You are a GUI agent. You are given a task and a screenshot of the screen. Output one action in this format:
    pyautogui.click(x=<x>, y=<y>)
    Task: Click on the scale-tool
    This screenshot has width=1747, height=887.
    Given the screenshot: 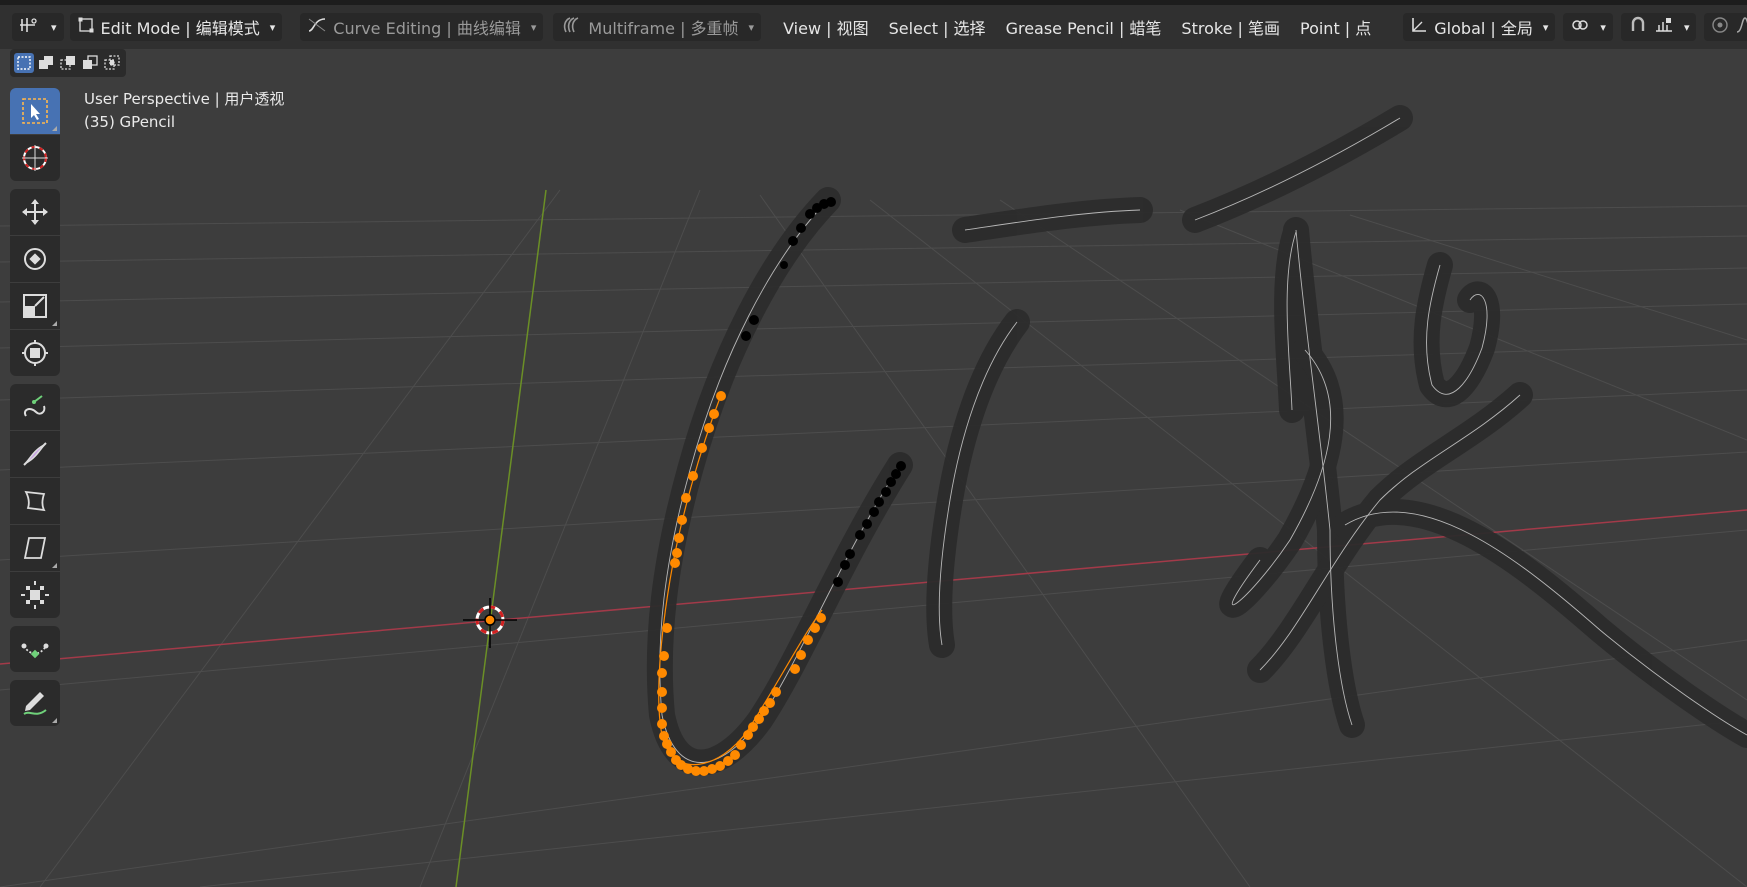 What is the action you would take?
    pyautogui.click(x=35, y=306)
    